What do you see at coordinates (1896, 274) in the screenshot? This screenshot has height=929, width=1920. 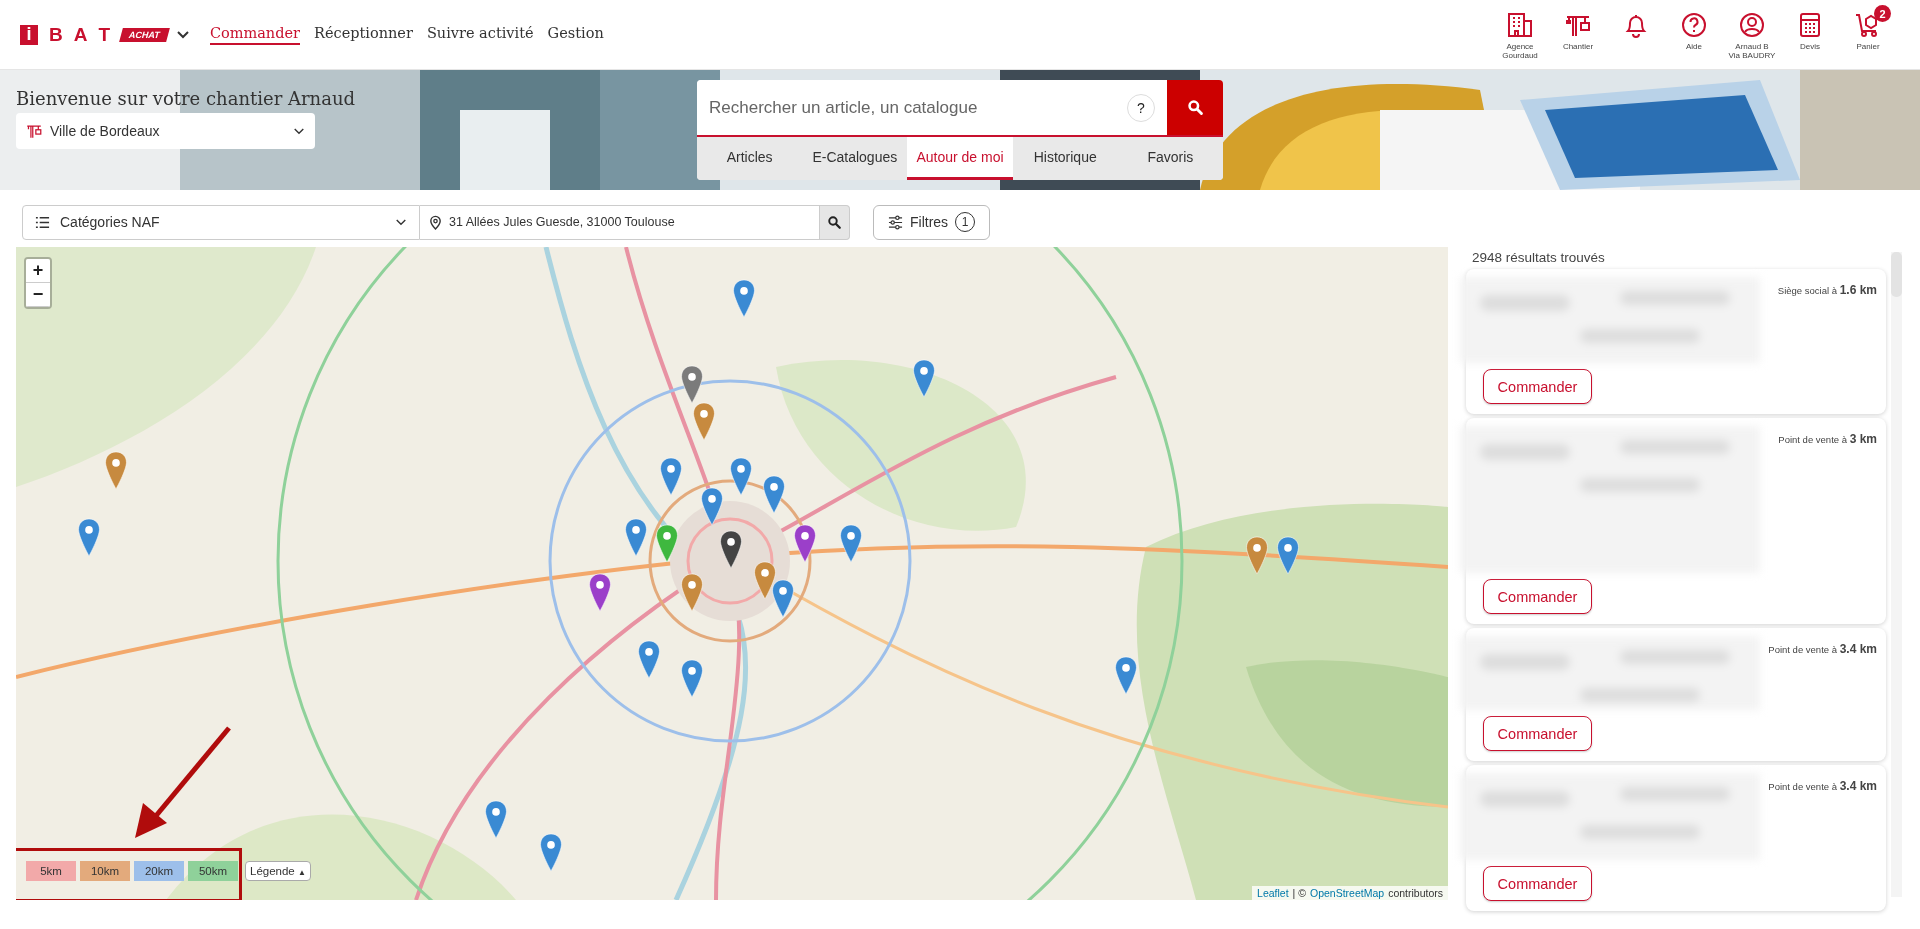 I see `scrollbar-thumb` at bounding box center [1896, 274].